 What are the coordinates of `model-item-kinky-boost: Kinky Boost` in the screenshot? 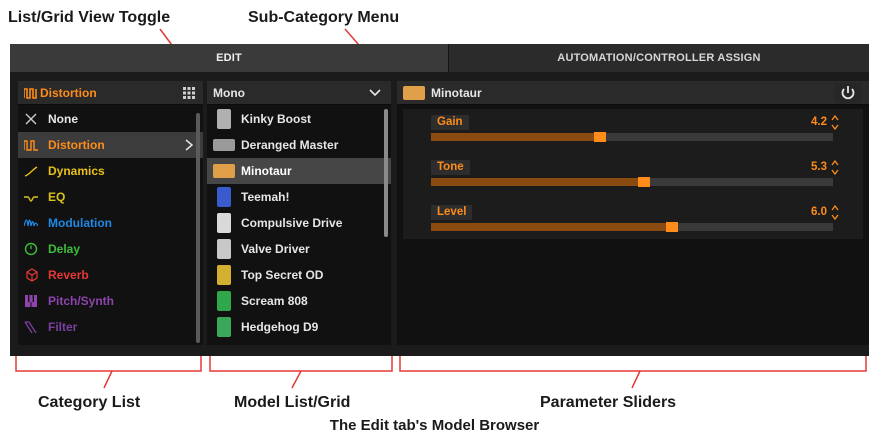 It's located at (299, 119).